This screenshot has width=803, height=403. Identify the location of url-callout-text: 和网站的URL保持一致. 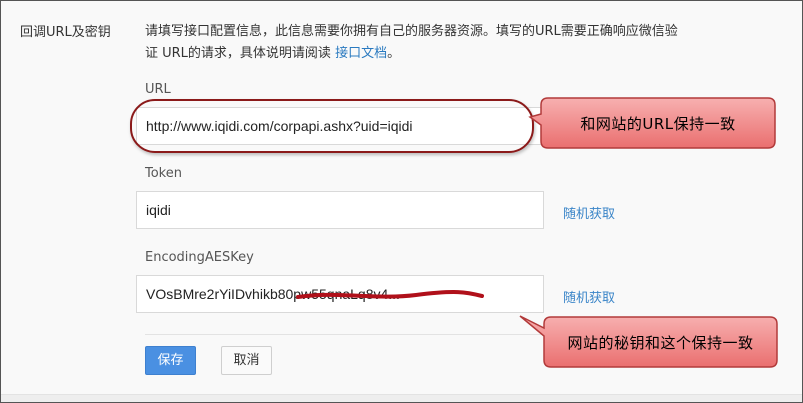
(658, 123).